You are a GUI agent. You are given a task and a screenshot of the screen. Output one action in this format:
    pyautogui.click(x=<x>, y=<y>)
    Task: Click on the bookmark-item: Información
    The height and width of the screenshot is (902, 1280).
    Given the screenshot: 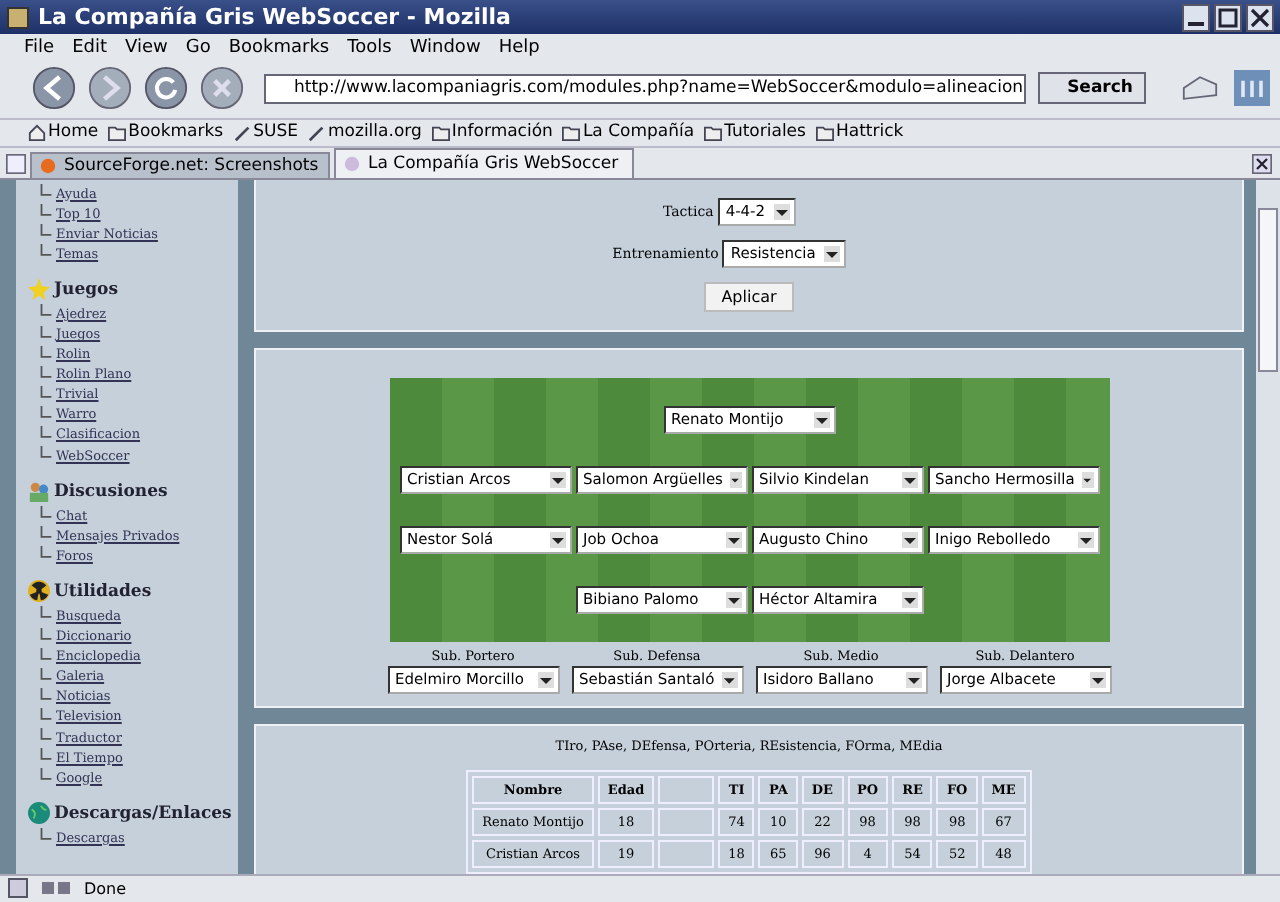 What is the action you would take?
    pyautogui.click(x=492, y=132)
    